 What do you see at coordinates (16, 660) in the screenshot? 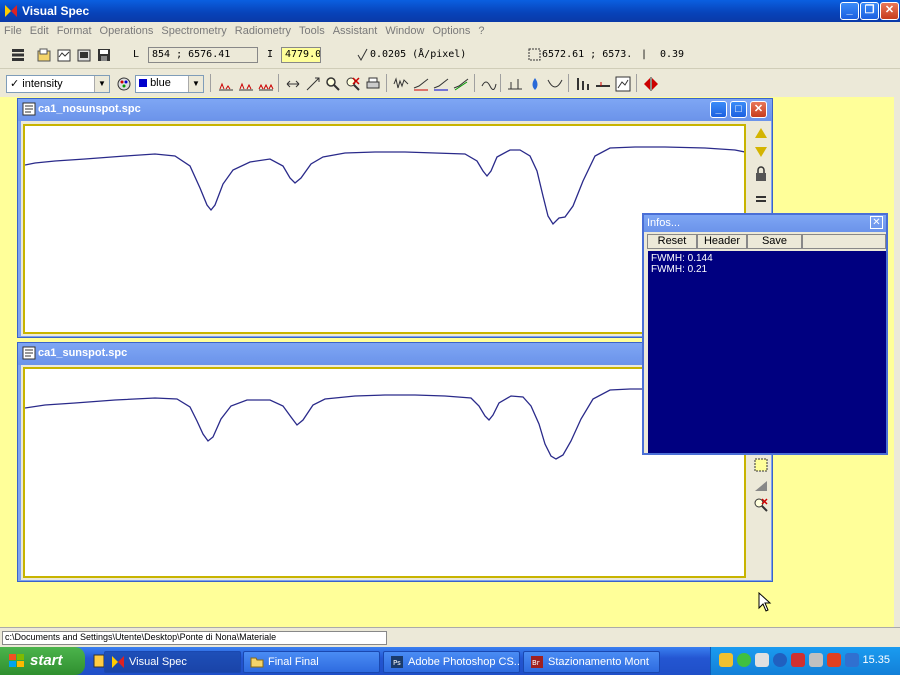
I see `windows-logo-icon` at bounding box center [16, 660].